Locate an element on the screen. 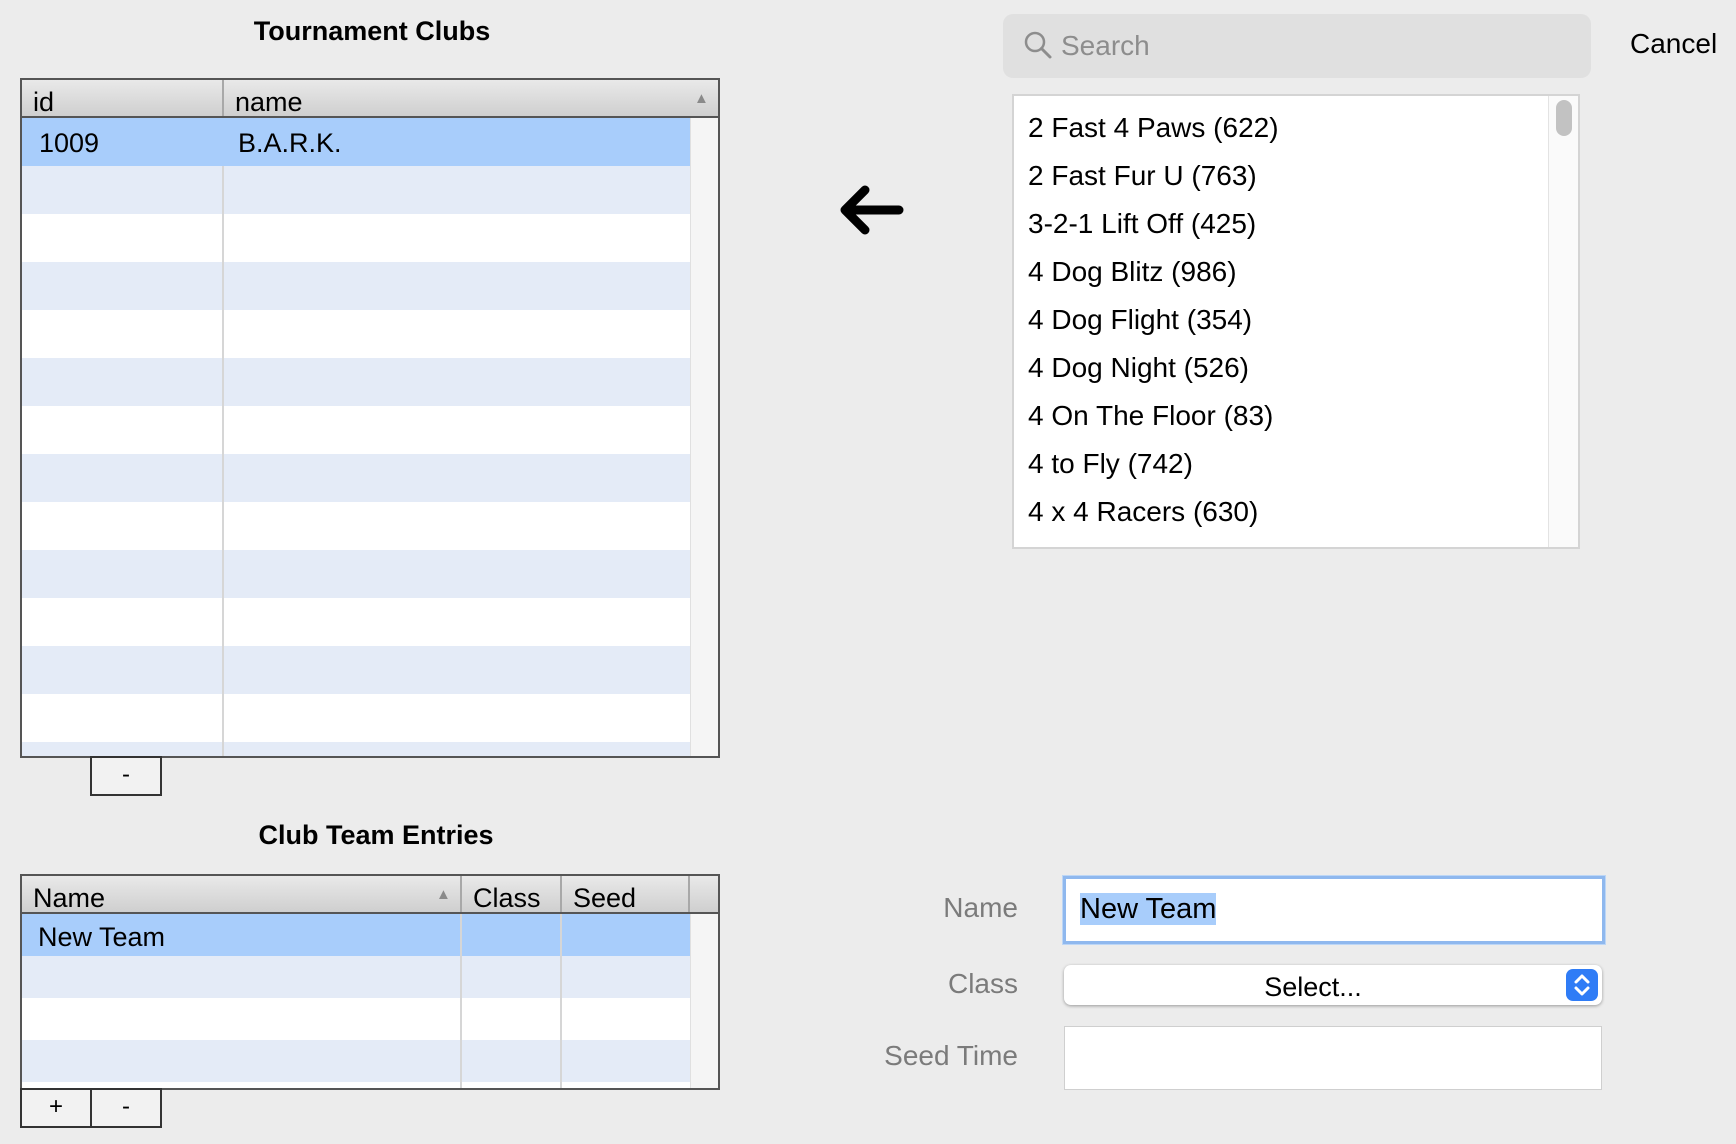 The width and height of the screenshot is (1736, 1144). cancel-button: Cancel is located at coordinates (1673, 44).